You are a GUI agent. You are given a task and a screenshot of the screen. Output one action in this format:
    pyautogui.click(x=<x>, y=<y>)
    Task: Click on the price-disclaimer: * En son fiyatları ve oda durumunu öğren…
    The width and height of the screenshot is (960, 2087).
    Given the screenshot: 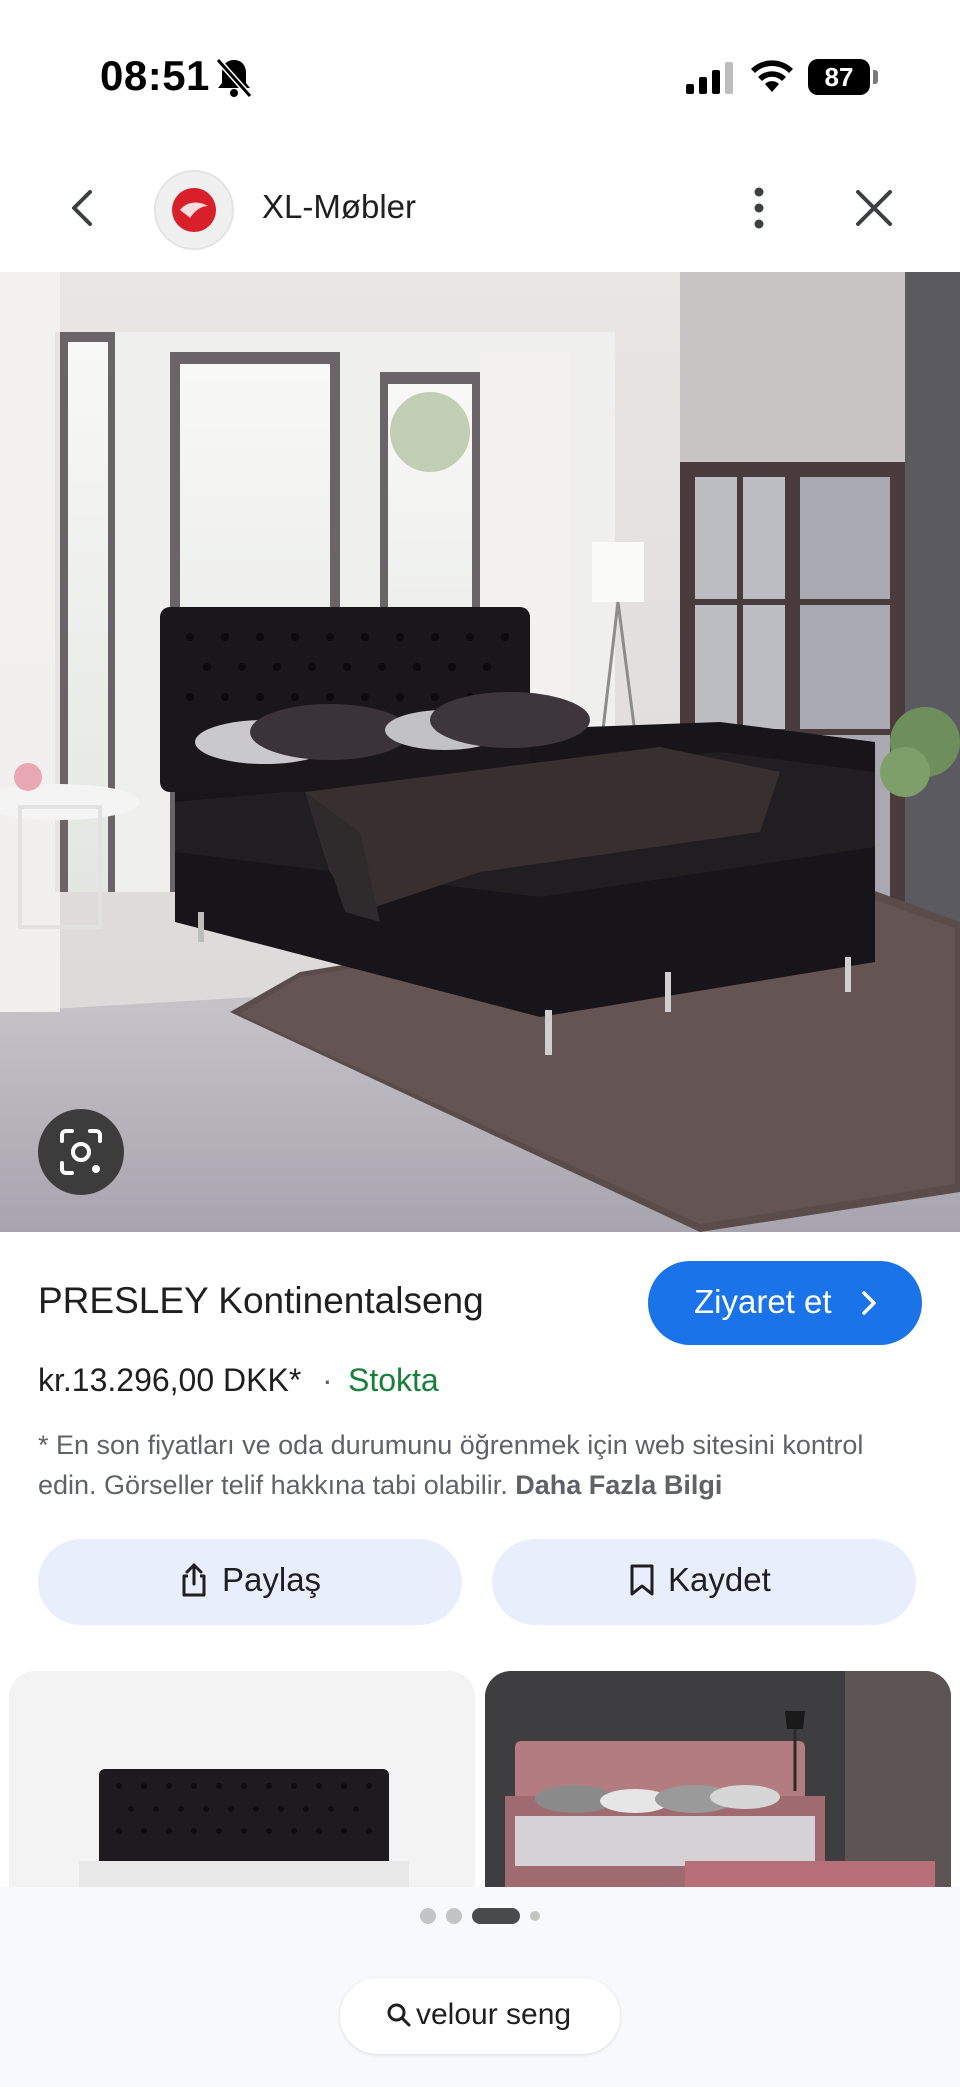 What is the action you would take?
    pyautogui.click(x=483, y=1465)
    